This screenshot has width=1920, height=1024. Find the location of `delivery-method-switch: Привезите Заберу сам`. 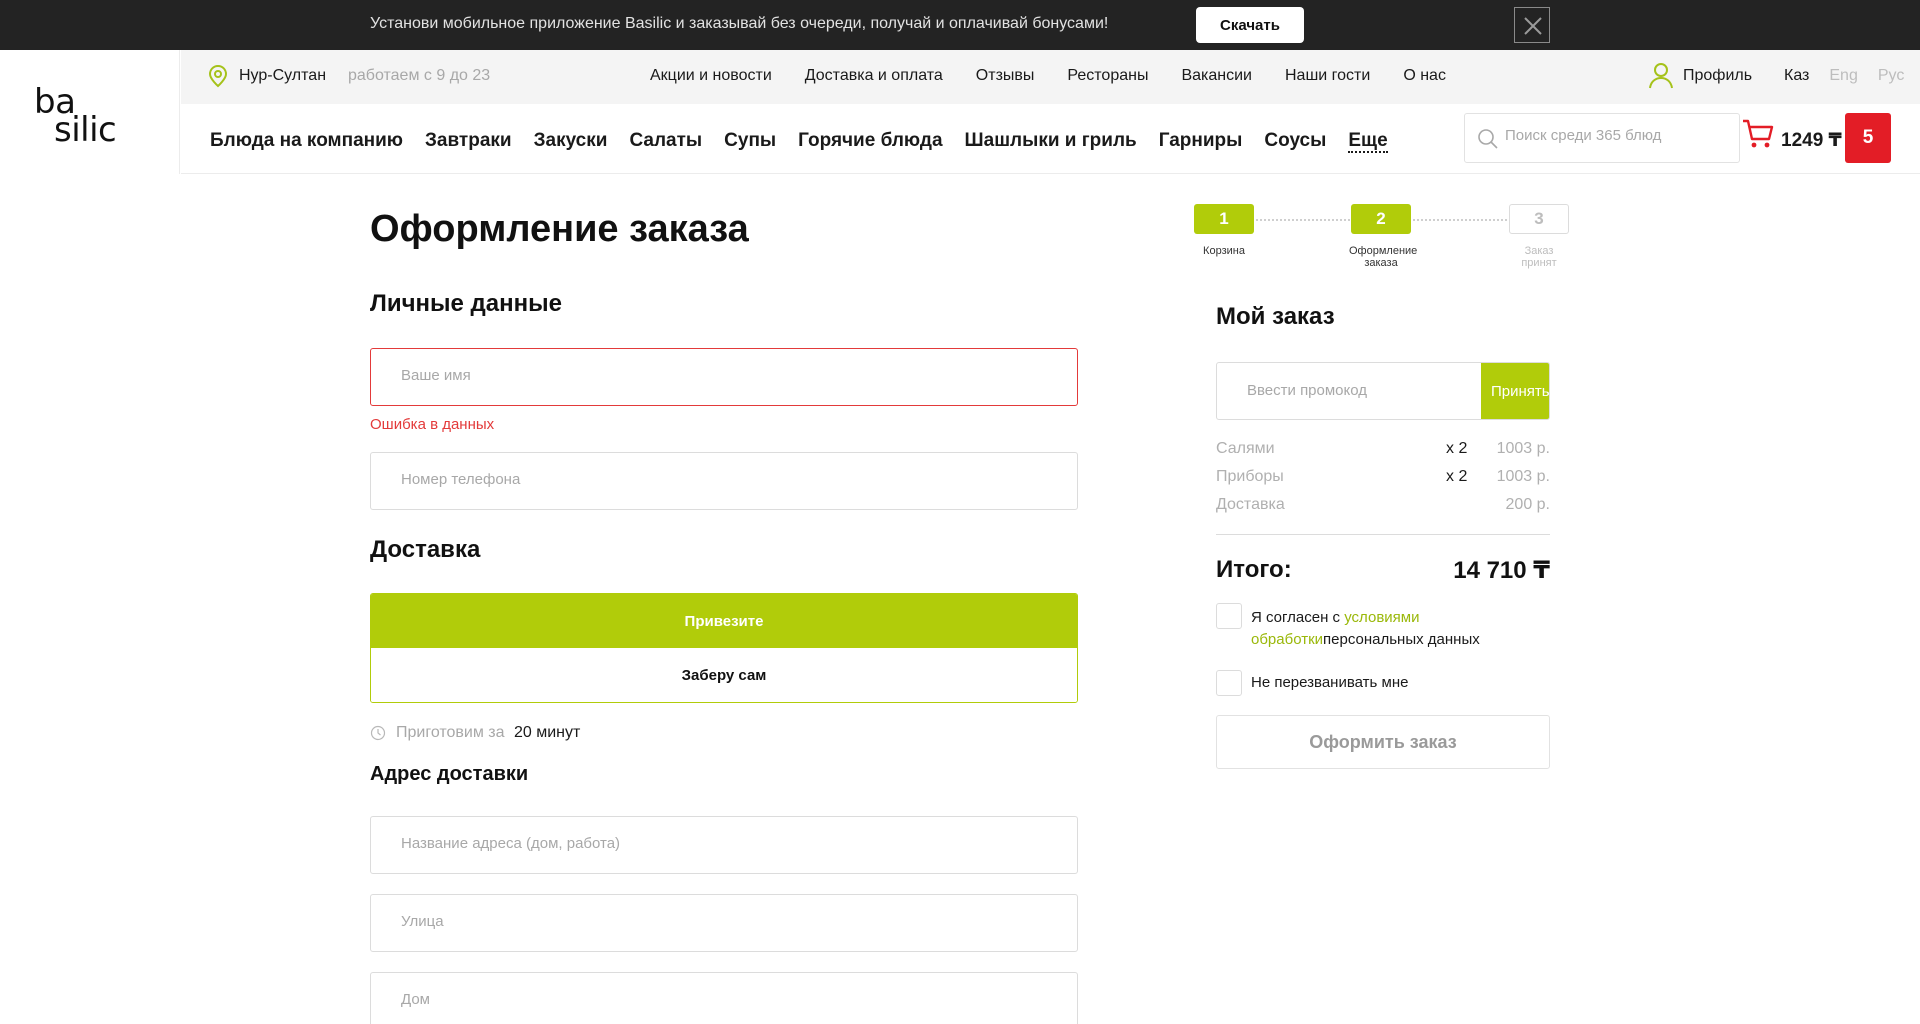

delivery-method-switch: Привезите Заберу сам is located at coordinates (724, 648).